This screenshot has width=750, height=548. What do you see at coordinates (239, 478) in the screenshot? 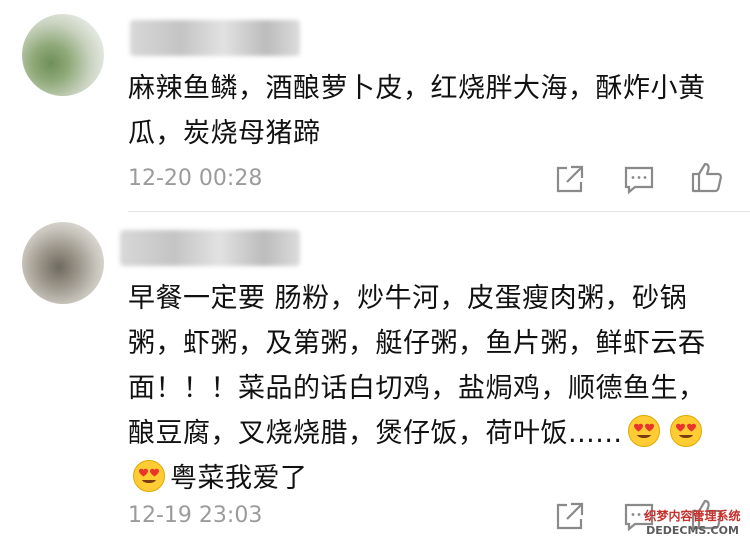
I see `comment-text-tail: 粤菜我爱了` at bounding box center [239, 478].